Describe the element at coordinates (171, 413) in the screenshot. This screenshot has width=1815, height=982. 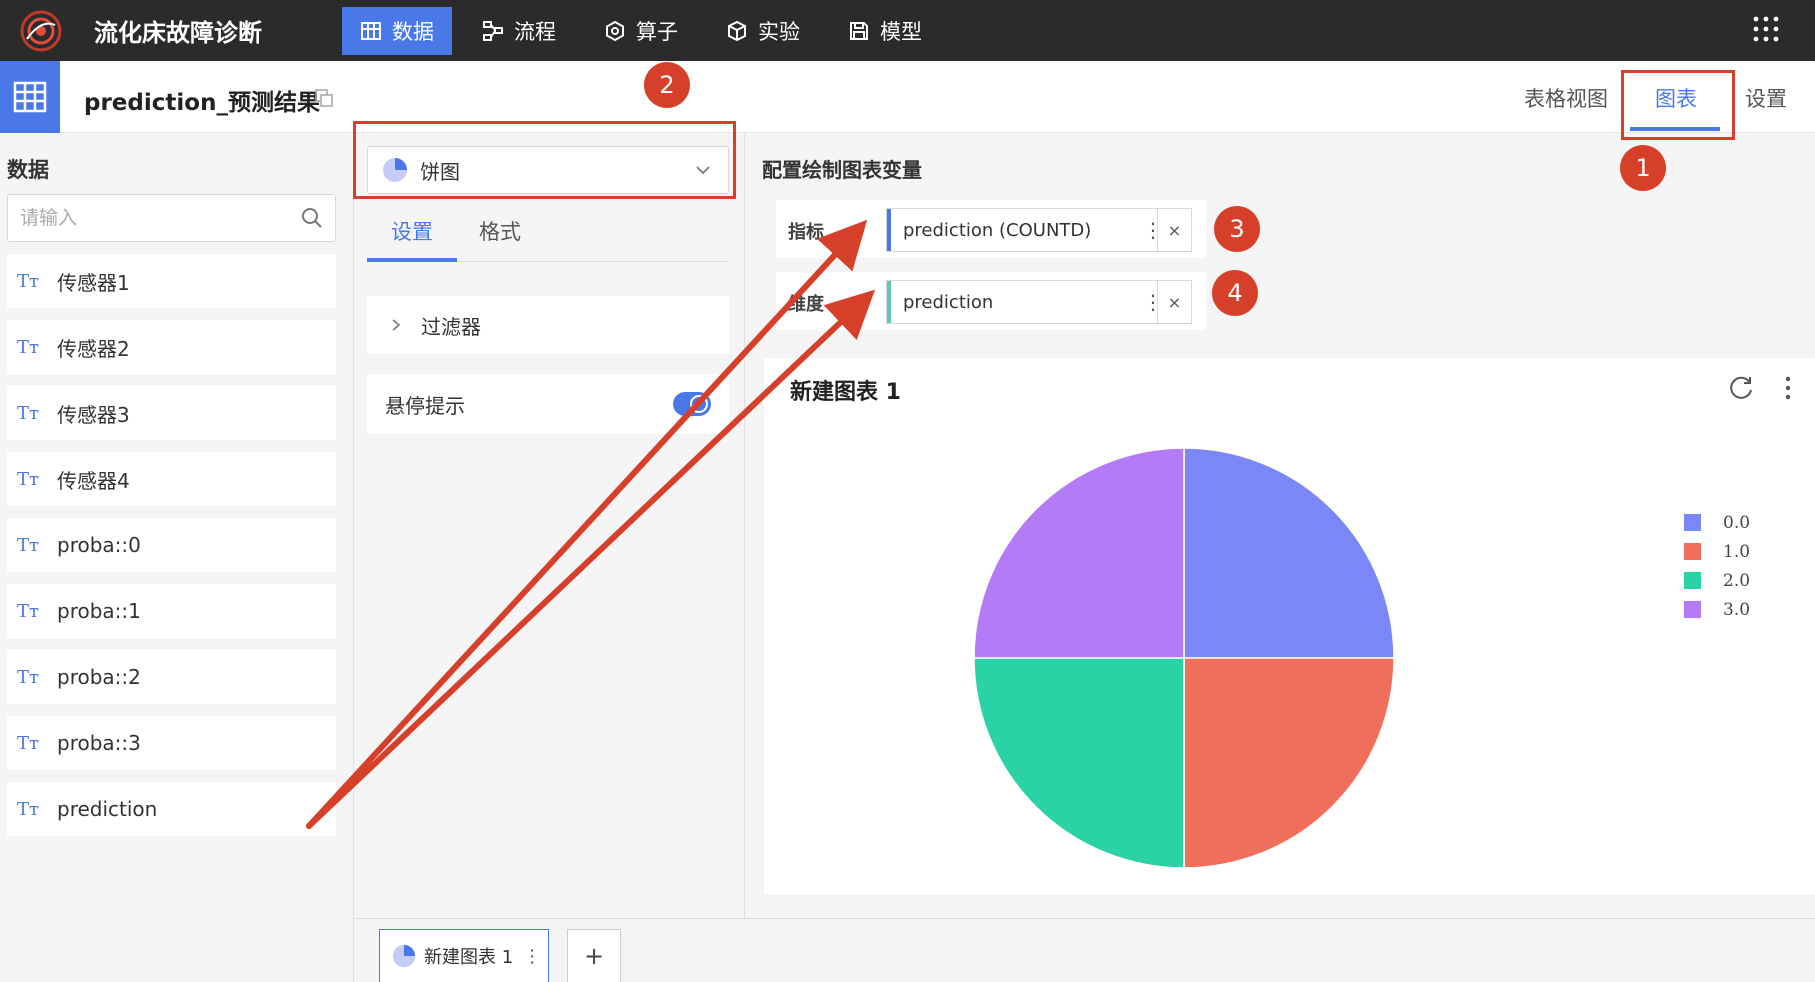
I see `field-item: Tт 传感器3` at that location.